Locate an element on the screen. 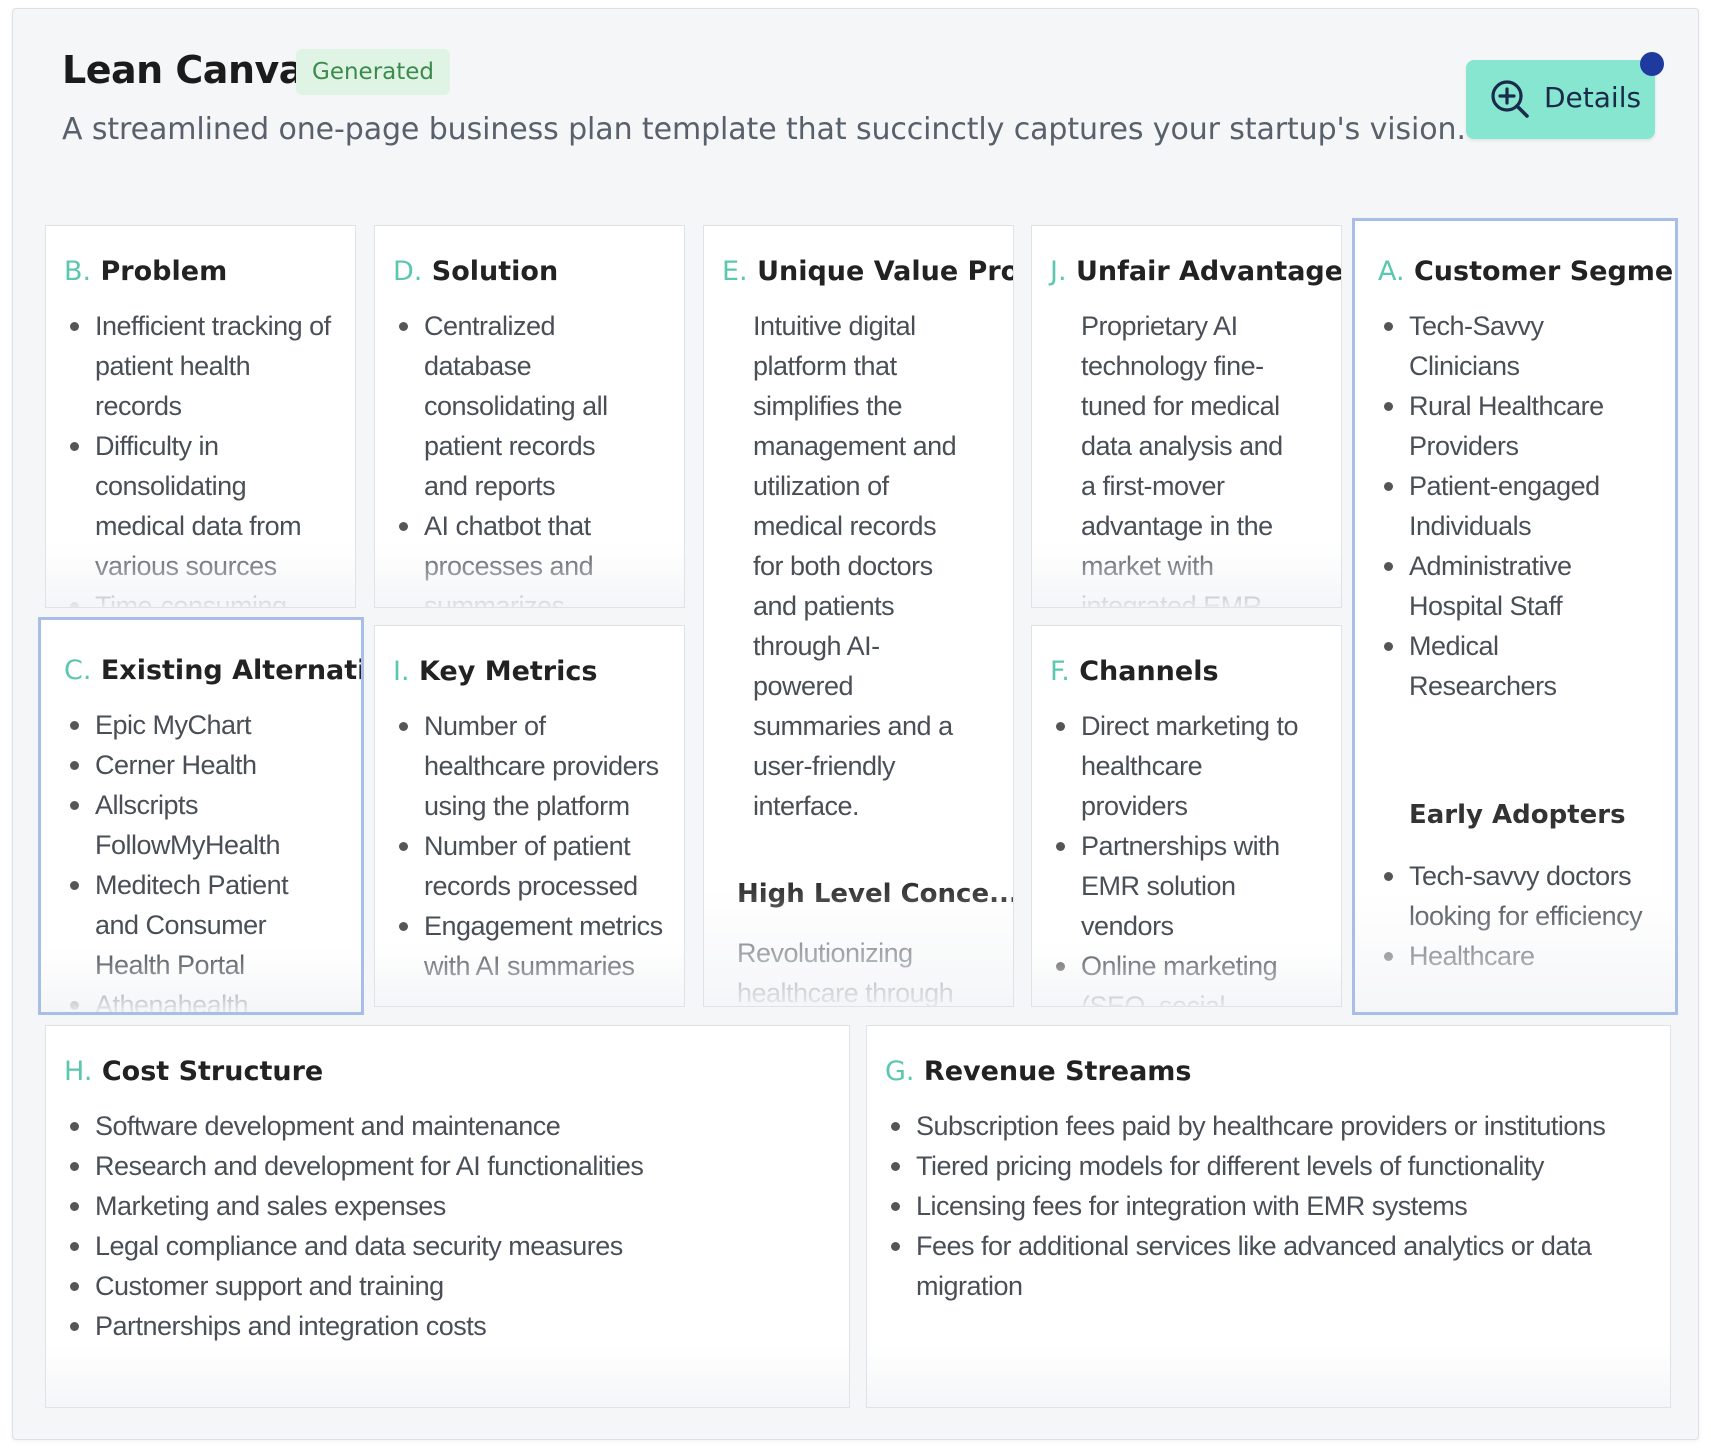 The image size is (1711, 1450). card-title: B. Problem is located at coordinates (146, 271).